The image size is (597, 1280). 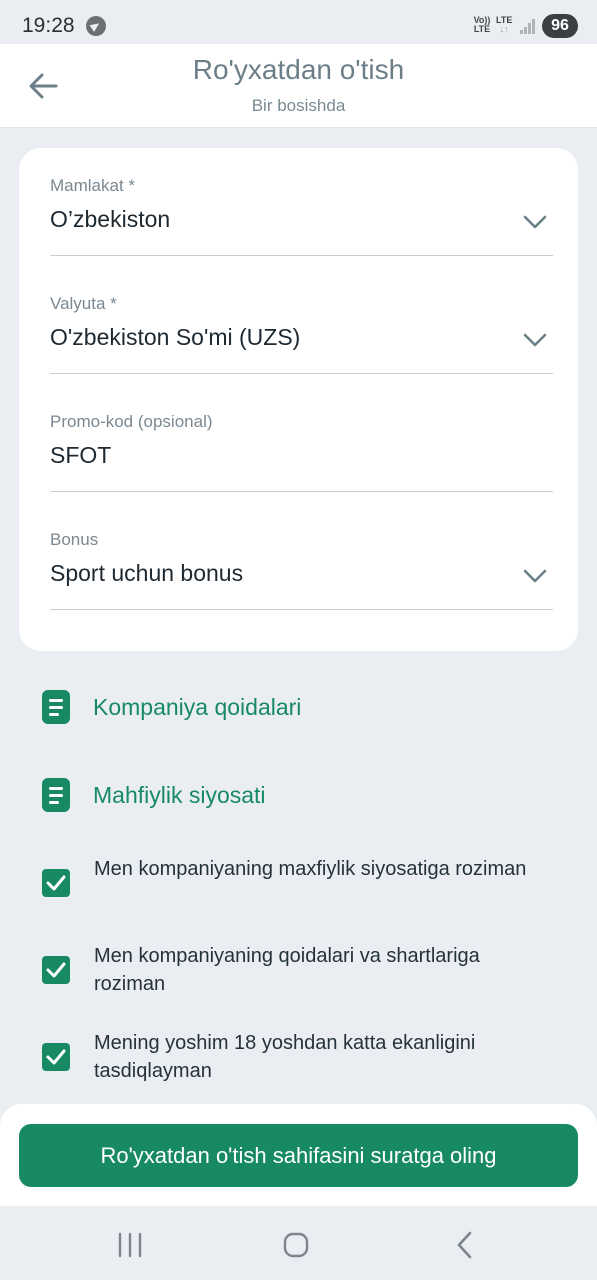 What do you see at coordinates (302, 796) in the screenshot?
I see `privacy-policy-link: Mahfiylik siyosati` at bounding box center [302, 796].